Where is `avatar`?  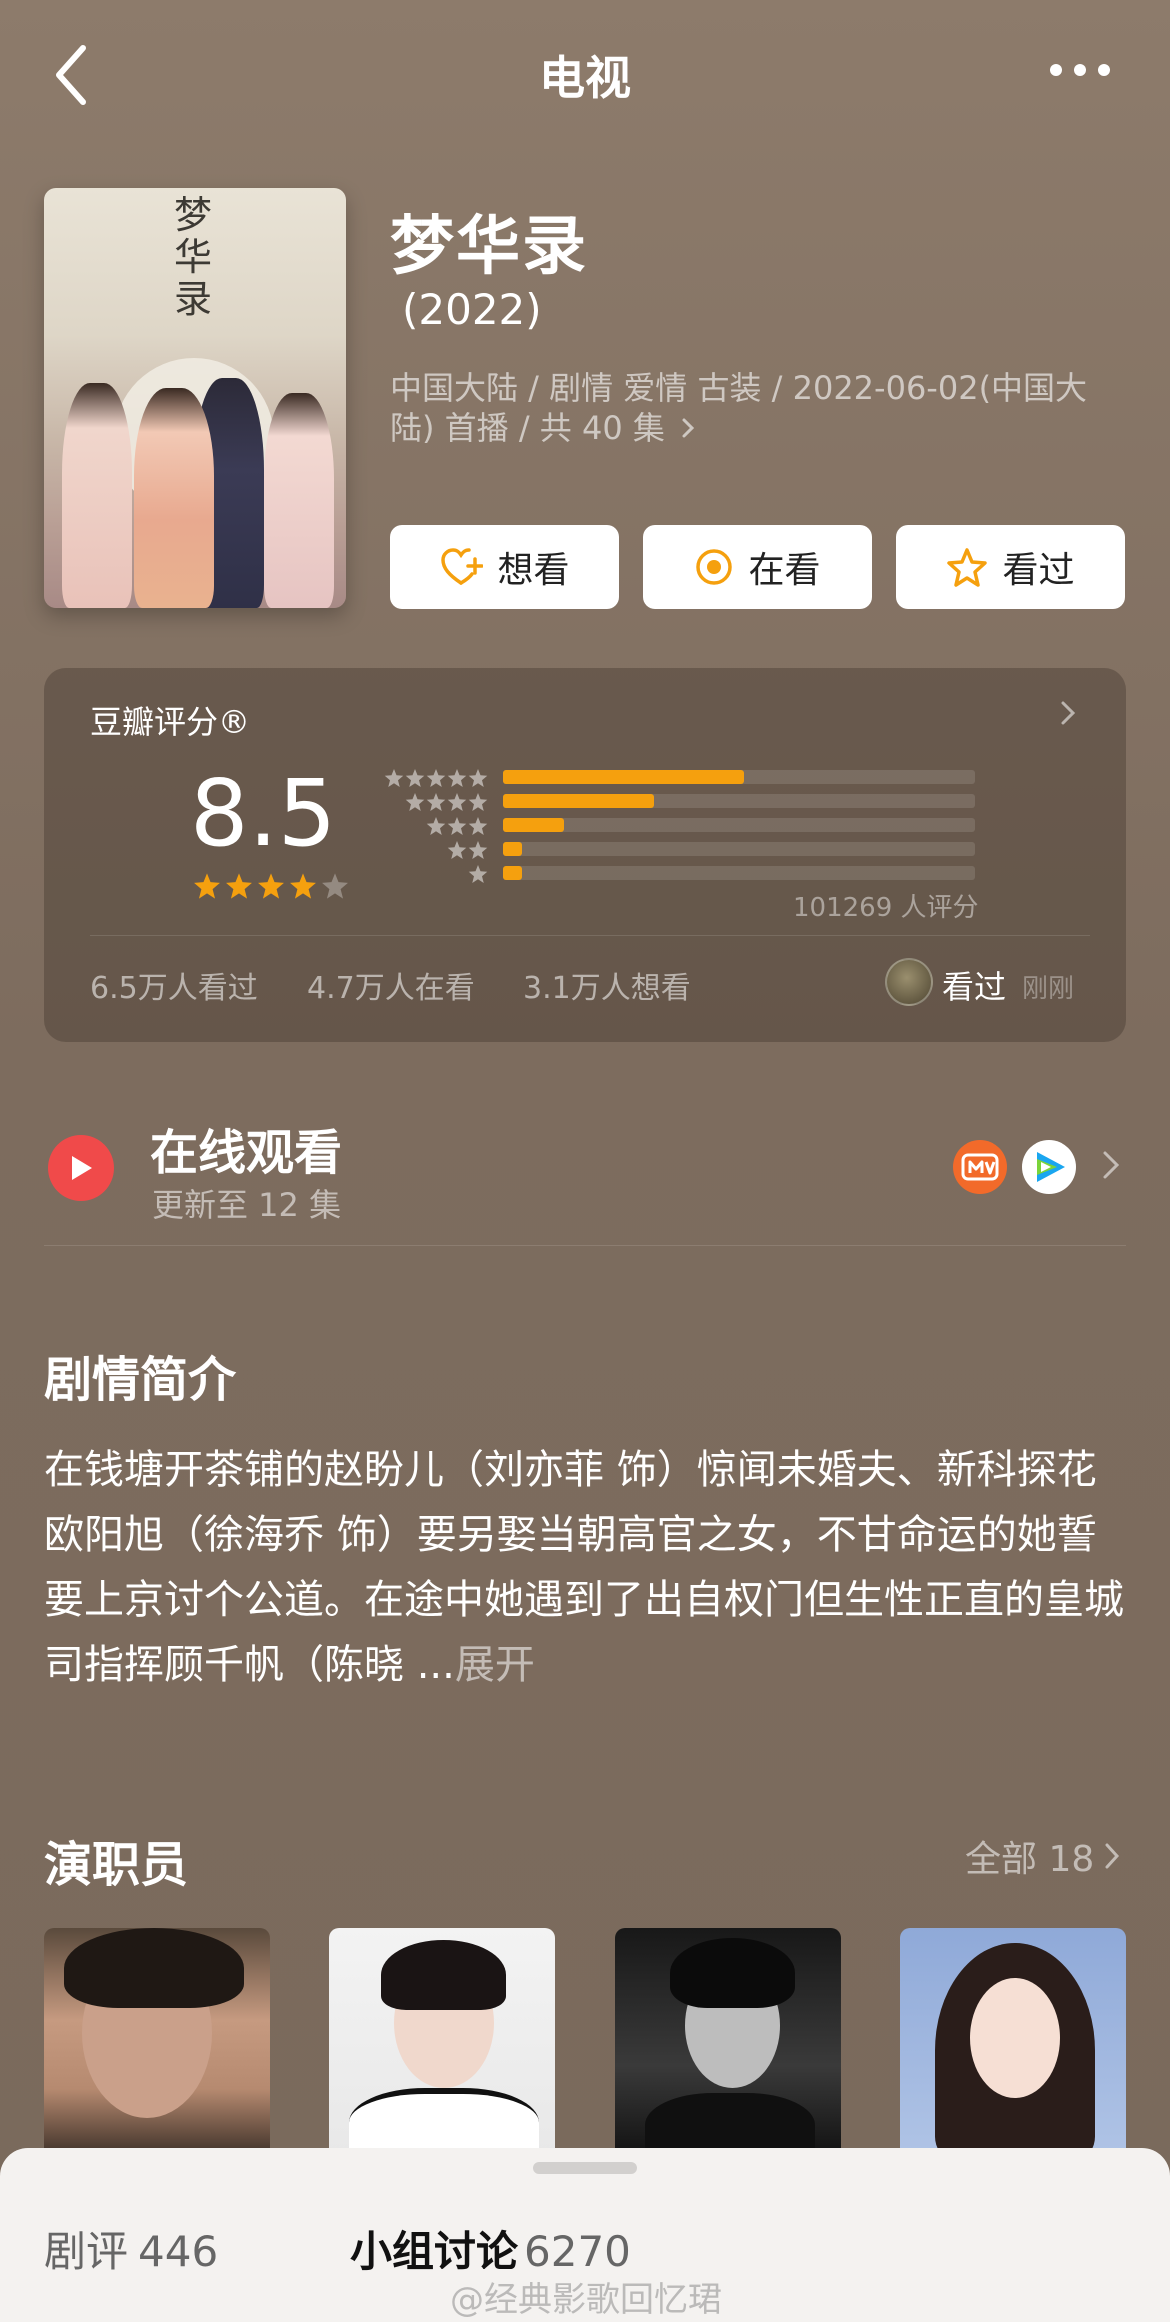
avatar is located at coordinates (909, 982).